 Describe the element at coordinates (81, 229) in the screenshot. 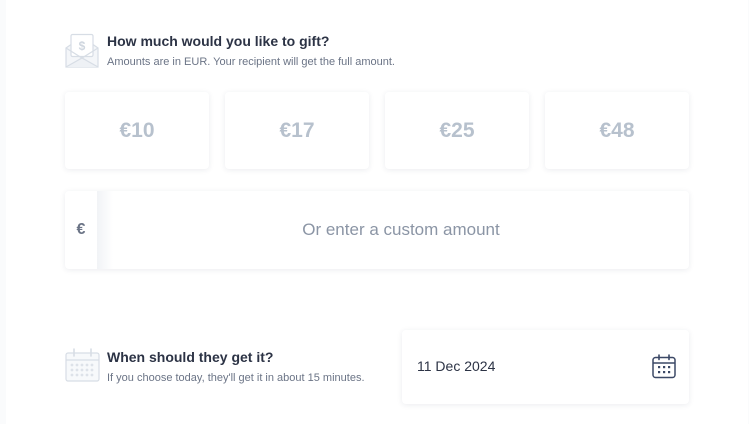

I see `currency-symbol: €` at that location.